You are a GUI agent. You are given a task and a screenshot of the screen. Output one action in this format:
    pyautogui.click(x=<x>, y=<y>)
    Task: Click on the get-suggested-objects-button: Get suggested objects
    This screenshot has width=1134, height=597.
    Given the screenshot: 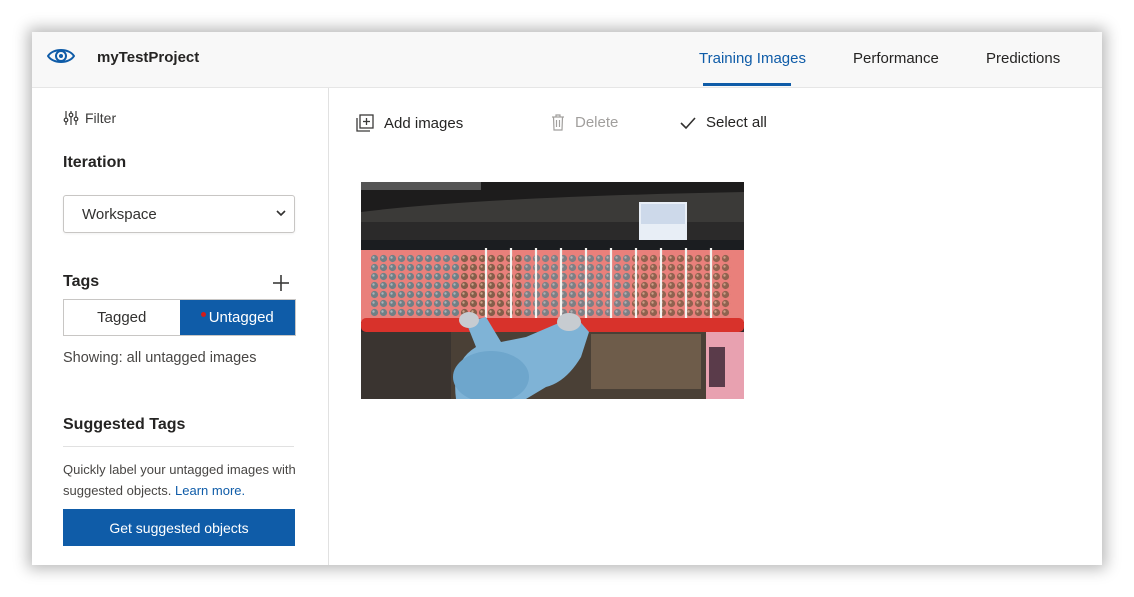 What is the action you would take?
    pyautogui.click(x=179, y=527)
    